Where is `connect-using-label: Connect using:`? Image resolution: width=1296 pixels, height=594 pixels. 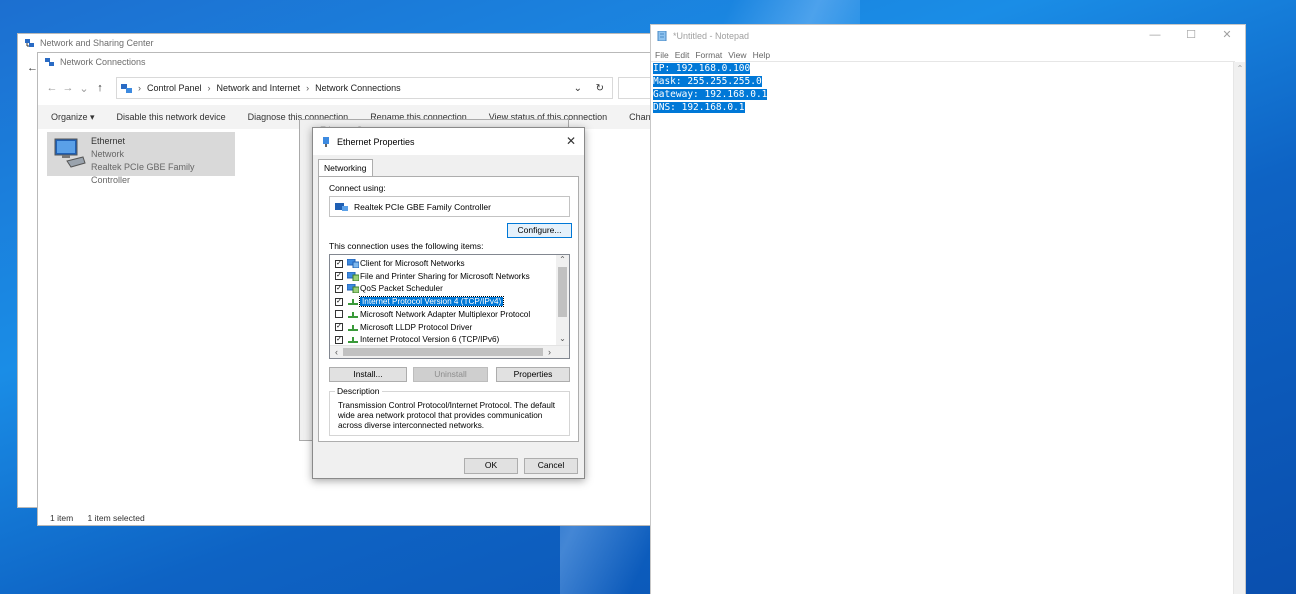
connect-using-label: Connect using: is located at coordinates (357, 188).